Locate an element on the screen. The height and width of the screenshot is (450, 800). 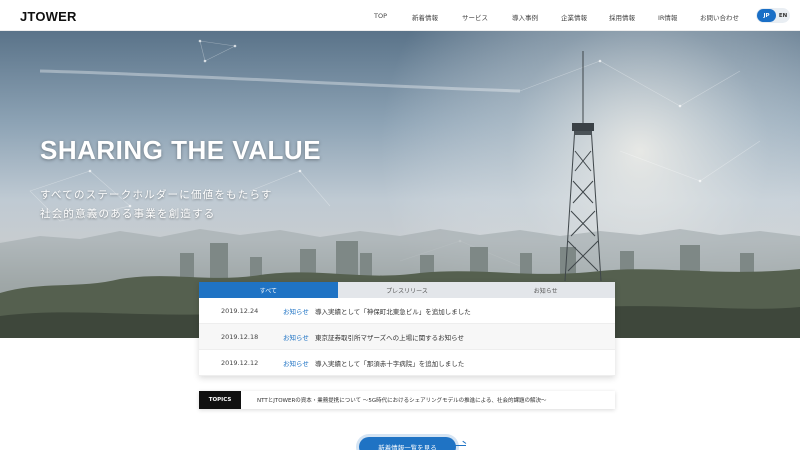
arrow-right-icon is located at coordinates (460, 445).